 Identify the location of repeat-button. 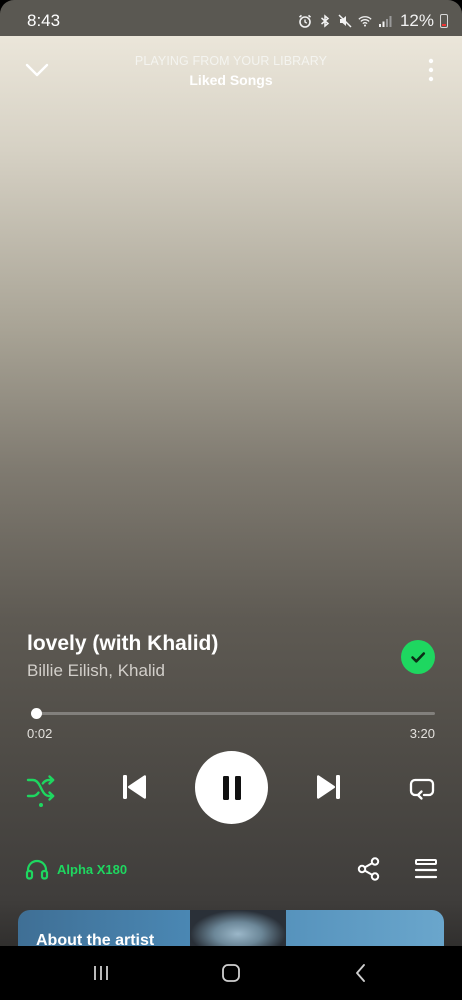
(422, 788).